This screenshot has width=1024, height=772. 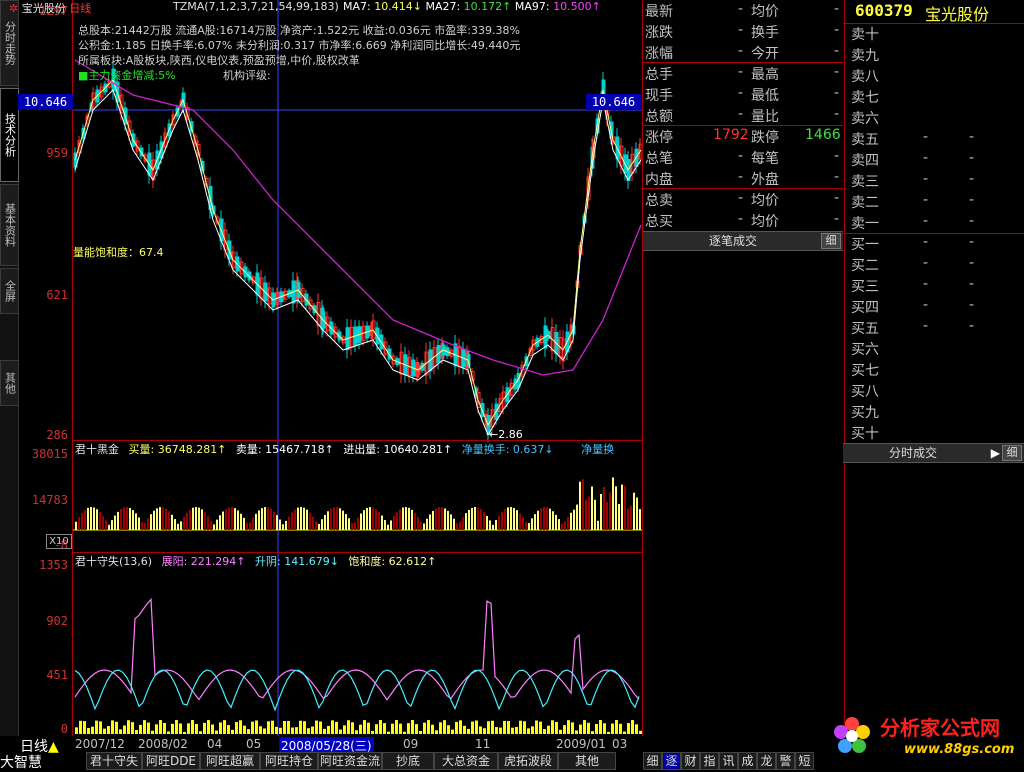 I want to click on bottom-tab: 阿旺超赢, so click(x=230, y=761).